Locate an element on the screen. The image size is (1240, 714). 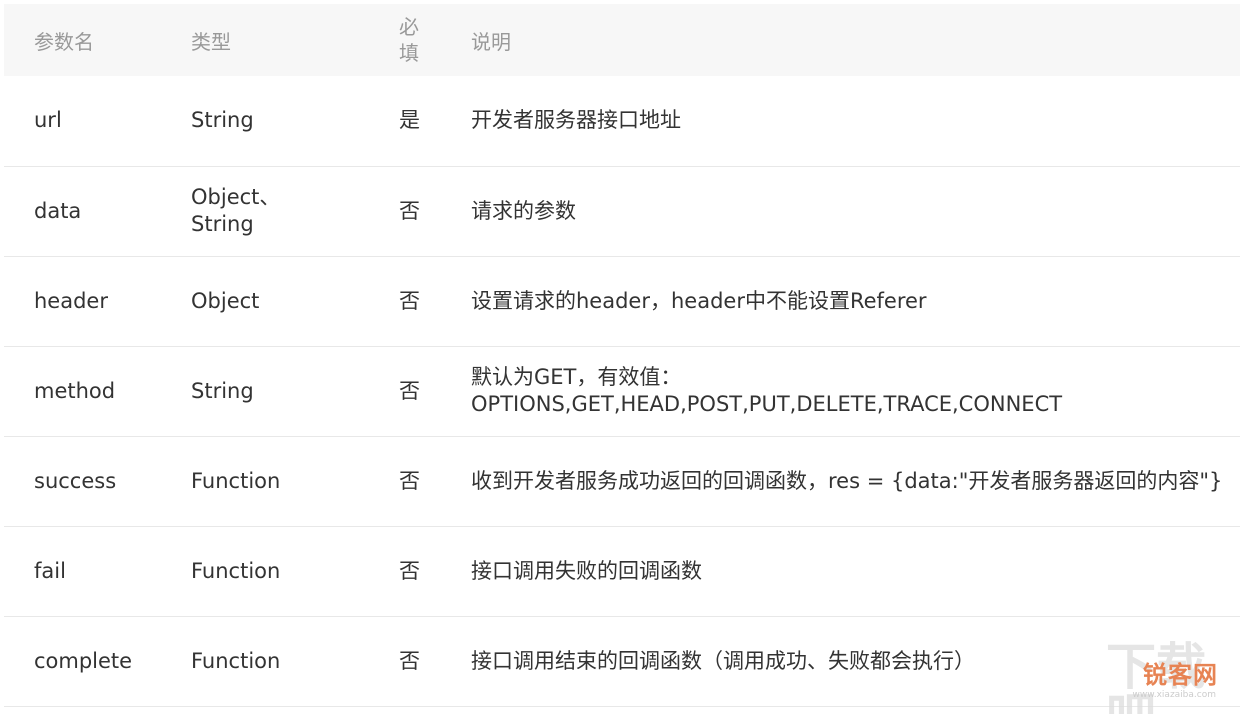
param-name-cell: fail is located at coordinates (50, 570).